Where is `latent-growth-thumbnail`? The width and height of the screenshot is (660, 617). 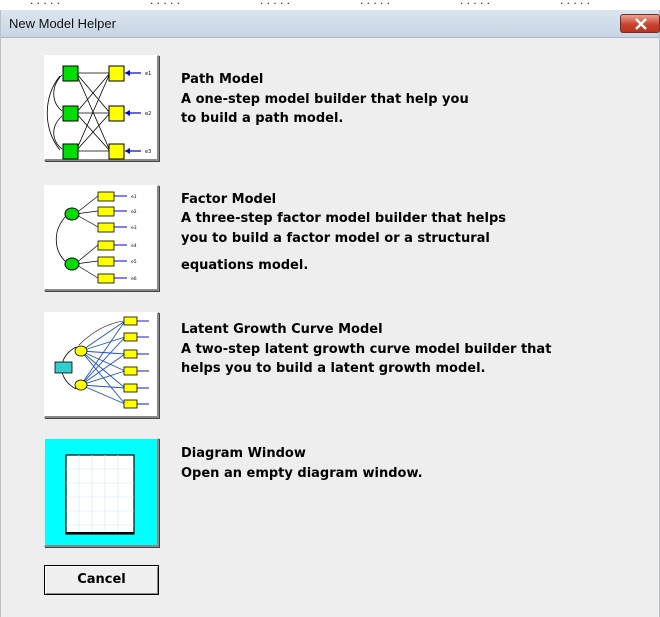 latent-growth-thumbnail is located at coordinates (101, 362).